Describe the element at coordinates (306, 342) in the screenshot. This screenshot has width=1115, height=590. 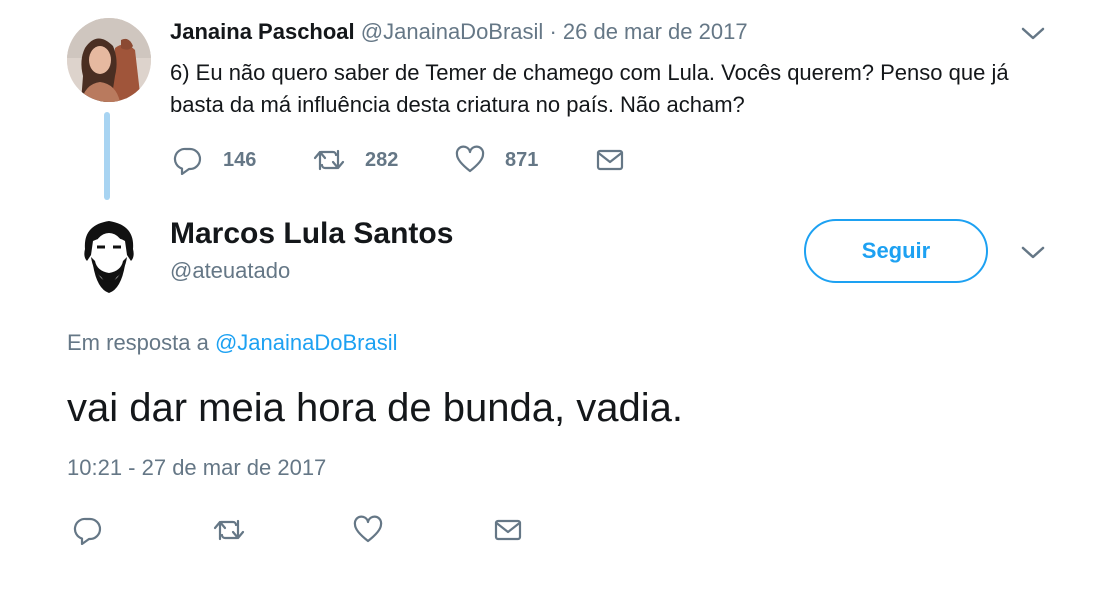
I see `reply-mention-link: @JanainaDoBrasil` at that location.